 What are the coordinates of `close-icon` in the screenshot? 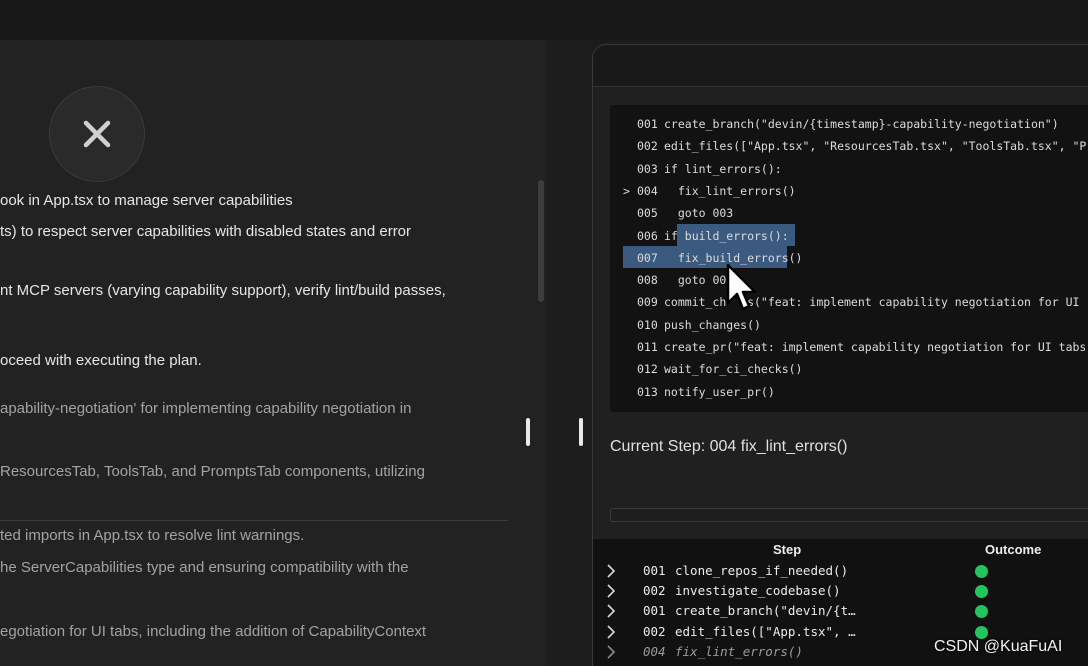 It's located at (97, 134).